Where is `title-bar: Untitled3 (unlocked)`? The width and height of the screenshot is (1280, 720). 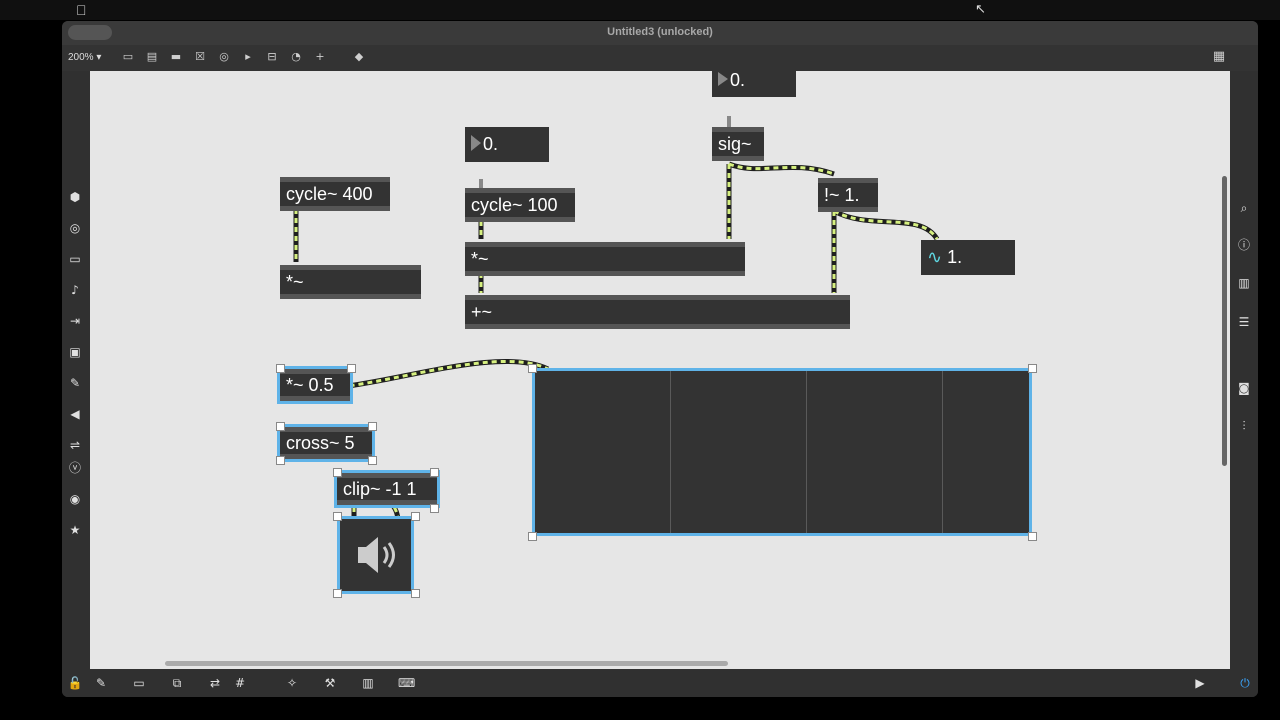 title-bar: Untitled3 (unlocked) is located at coordinates (660, 33).